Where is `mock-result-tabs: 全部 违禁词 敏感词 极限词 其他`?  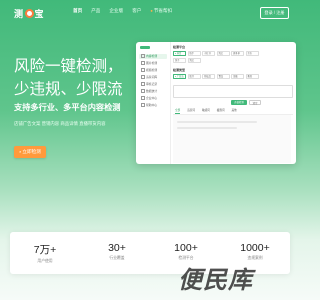 mock-result-tabs: 全部 违禁词 敏感词 极限词 其他 is located at coordinates (233, 111).